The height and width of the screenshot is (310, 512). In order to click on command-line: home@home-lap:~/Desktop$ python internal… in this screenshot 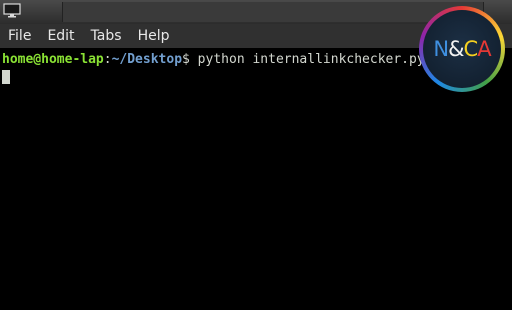, I will do `click(213, 59)`.